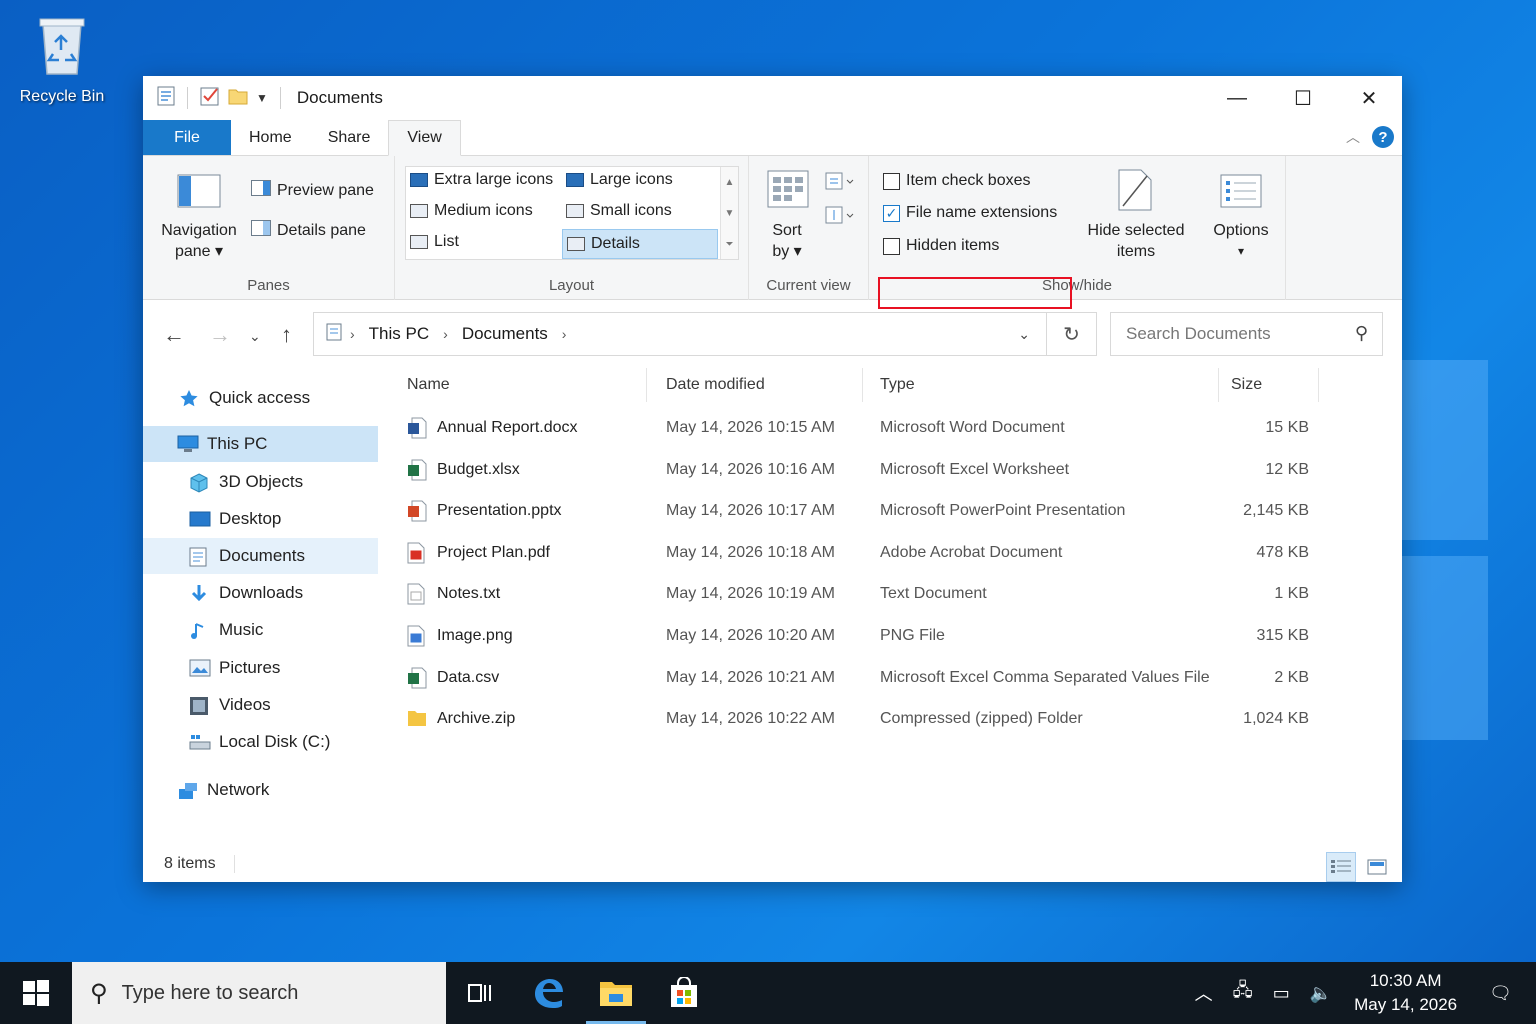  What do you see at coordinates (481, 180) in the screenshot?
I see `extra-large-icons-option: Extra large icons` at bounding box center [481, 180].